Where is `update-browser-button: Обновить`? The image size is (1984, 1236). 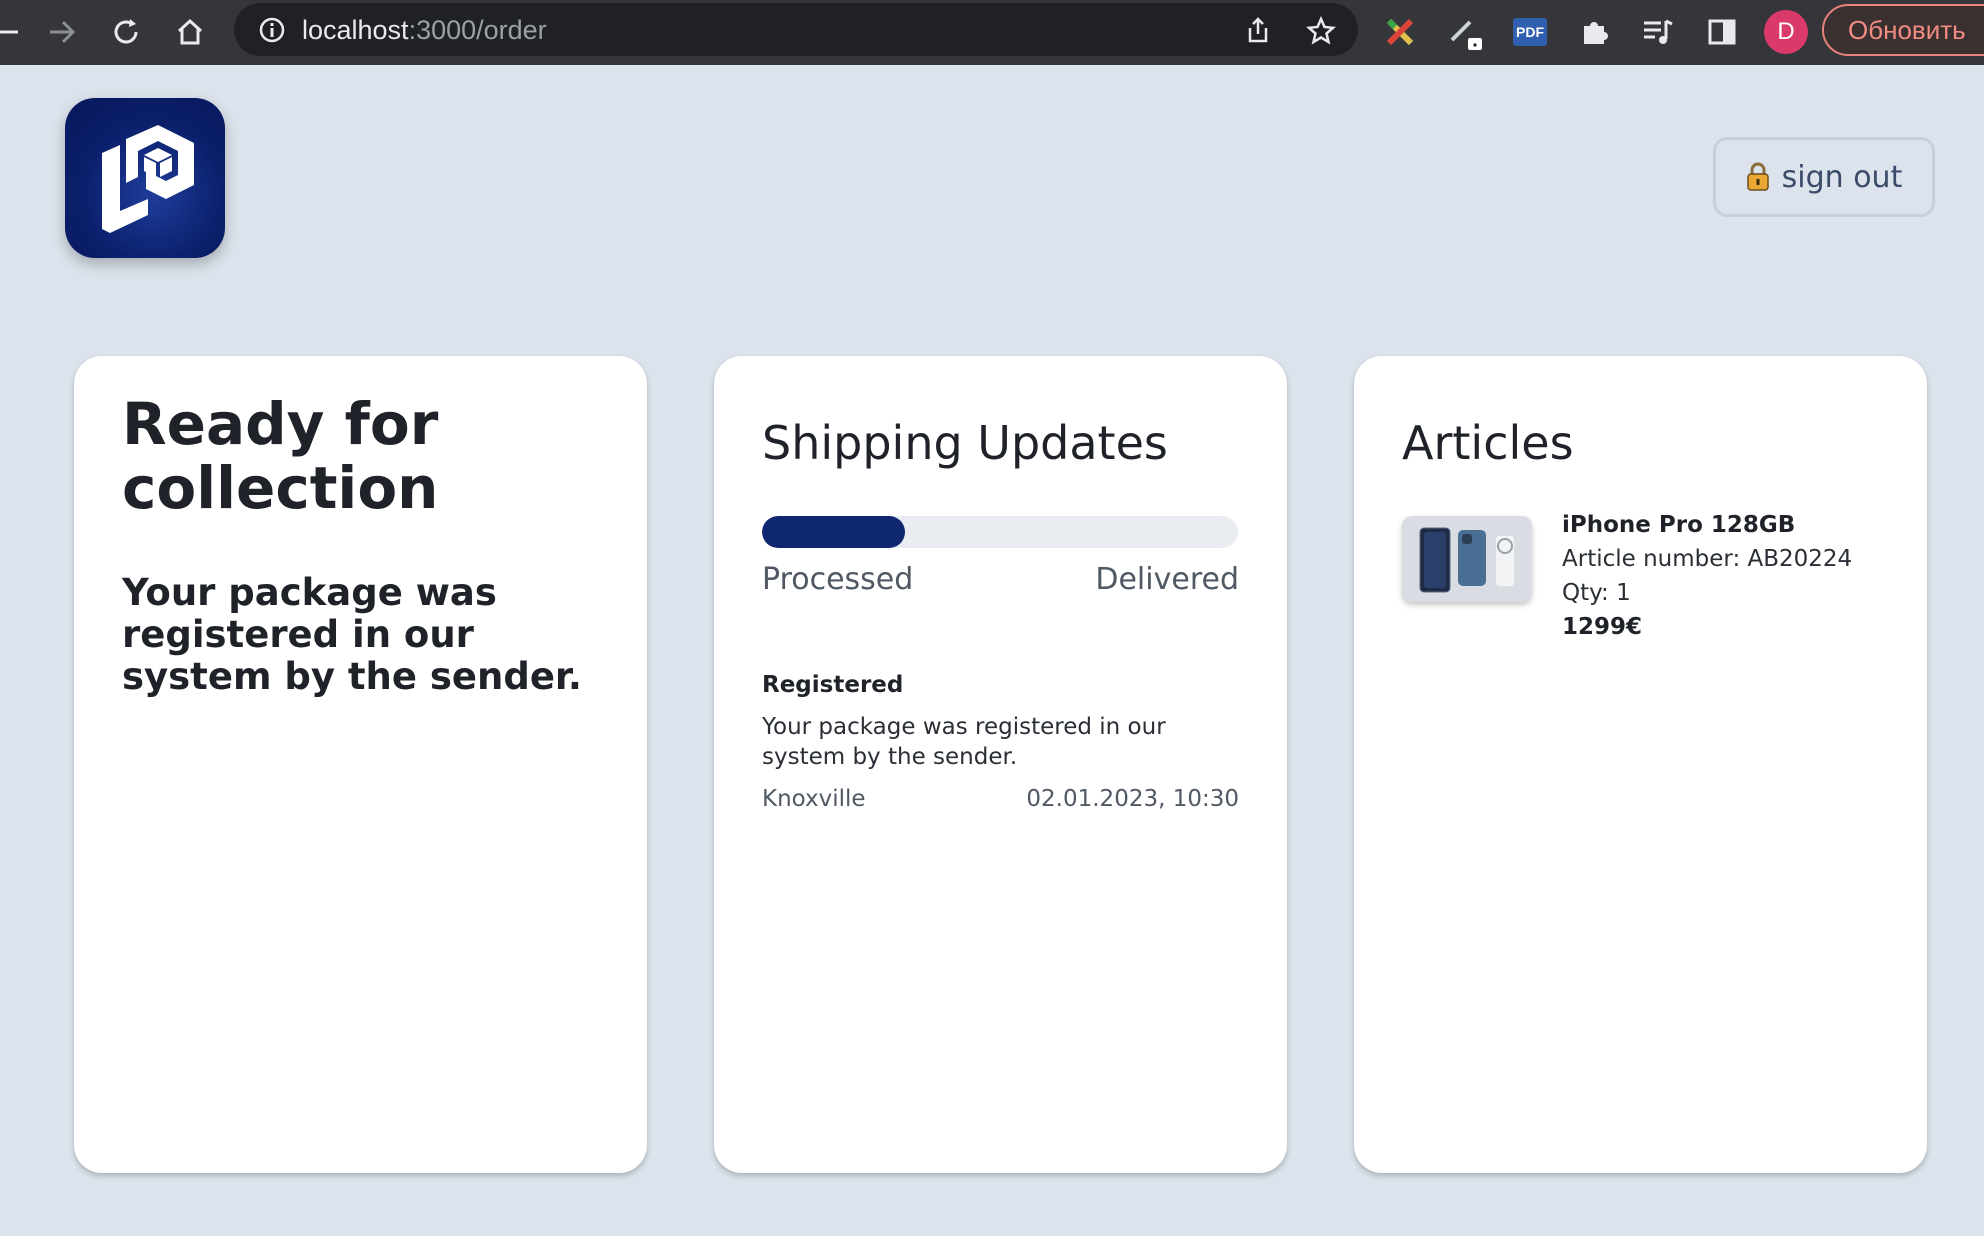
update-browser-button: Обновить is located at coordinates (1903, 30).